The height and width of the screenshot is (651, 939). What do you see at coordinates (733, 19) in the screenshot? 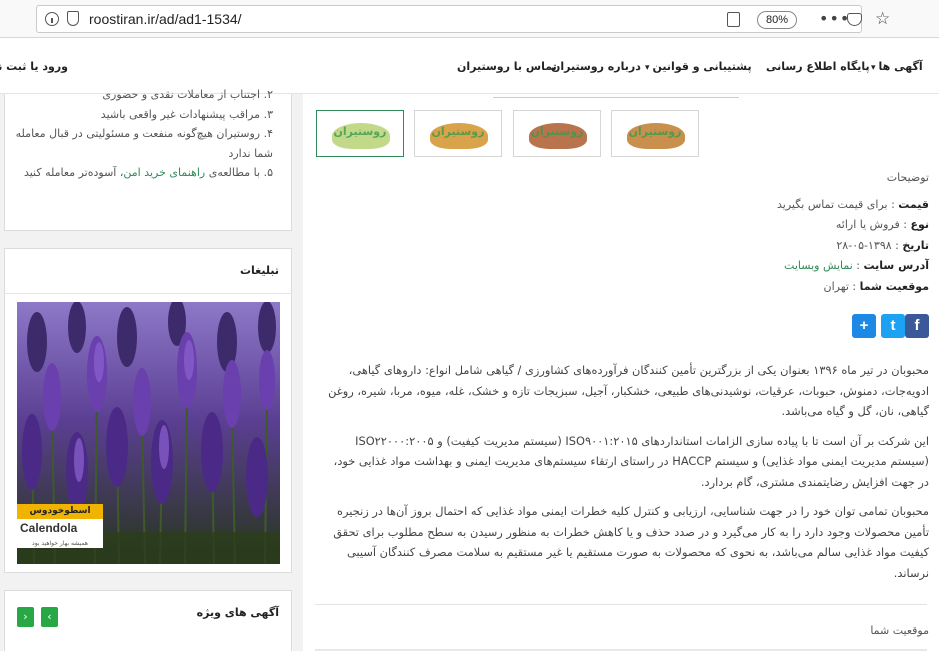
I see `reader-view-icon` at bounding box center [733, 19].